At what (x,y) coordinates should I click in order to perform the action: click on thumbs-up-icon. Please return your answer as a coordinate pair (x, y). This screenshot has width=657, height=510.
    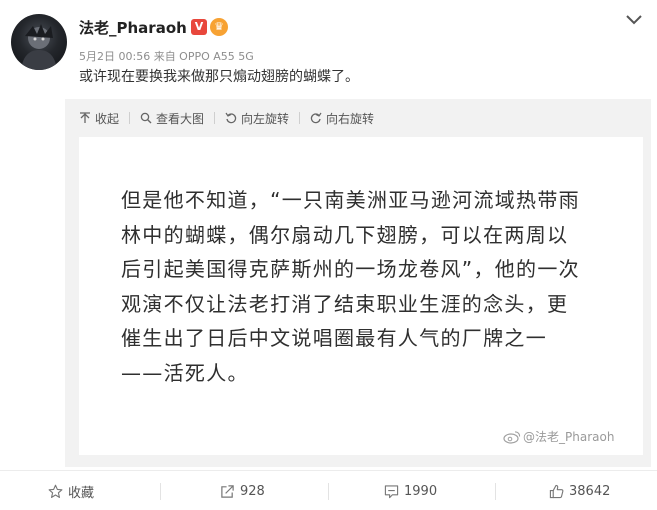
    Looking at the image, I should click on (556, 491).